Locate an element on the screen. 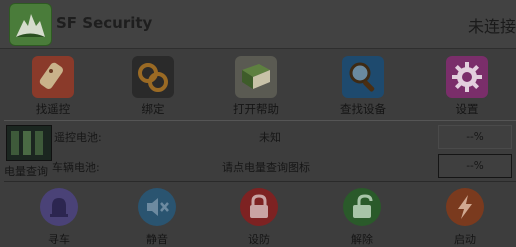  settings-label: 设置 is located at coordinates (467, 109).